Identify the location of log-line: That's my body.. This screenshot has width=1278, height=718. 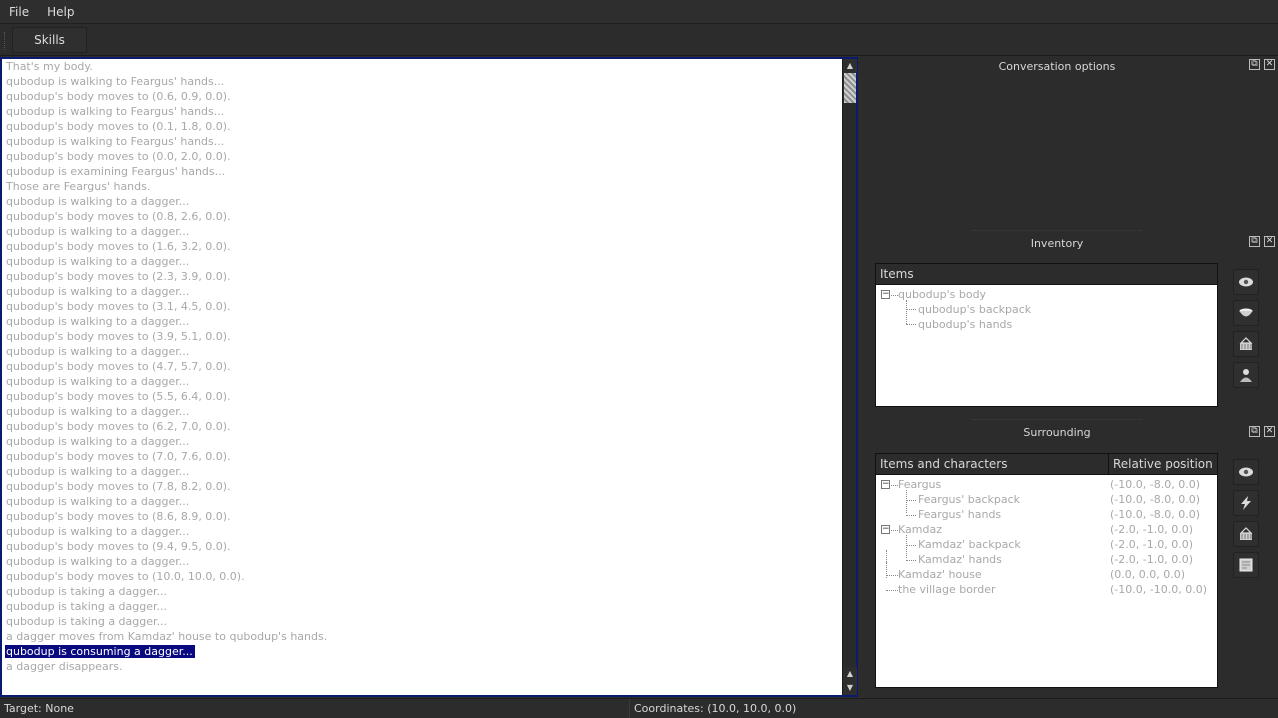
(424, 66).